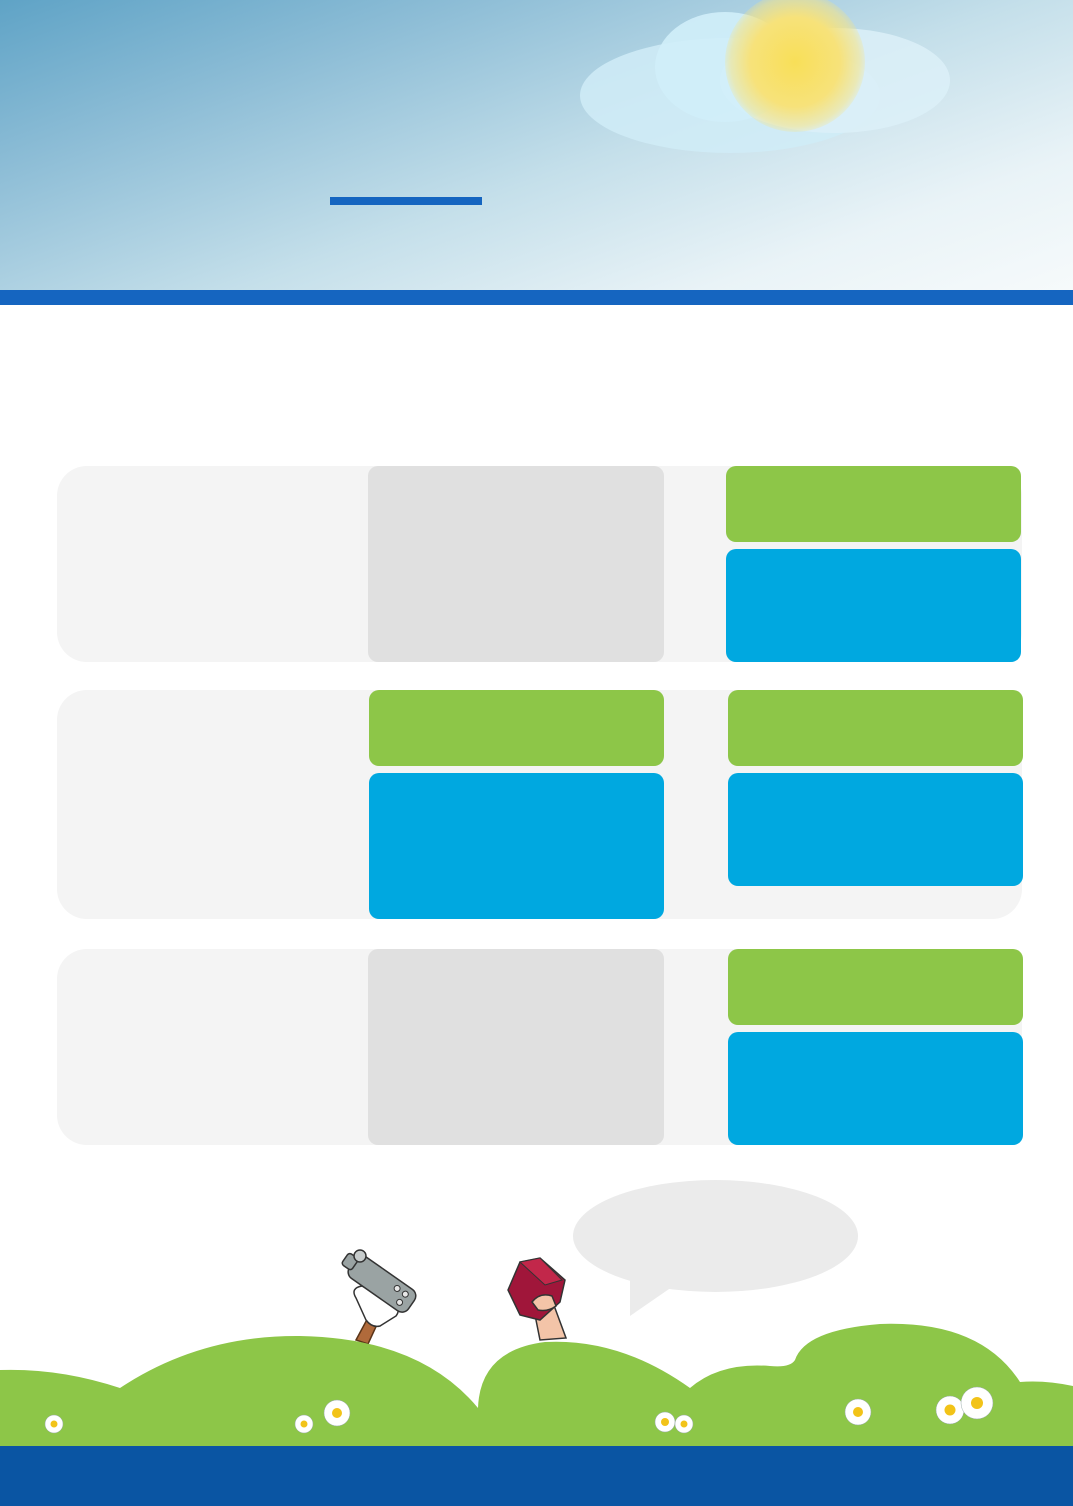  Describe the element at coordinates (516, 564) in the screenshot. I see `row-1-middle-box` at that location.